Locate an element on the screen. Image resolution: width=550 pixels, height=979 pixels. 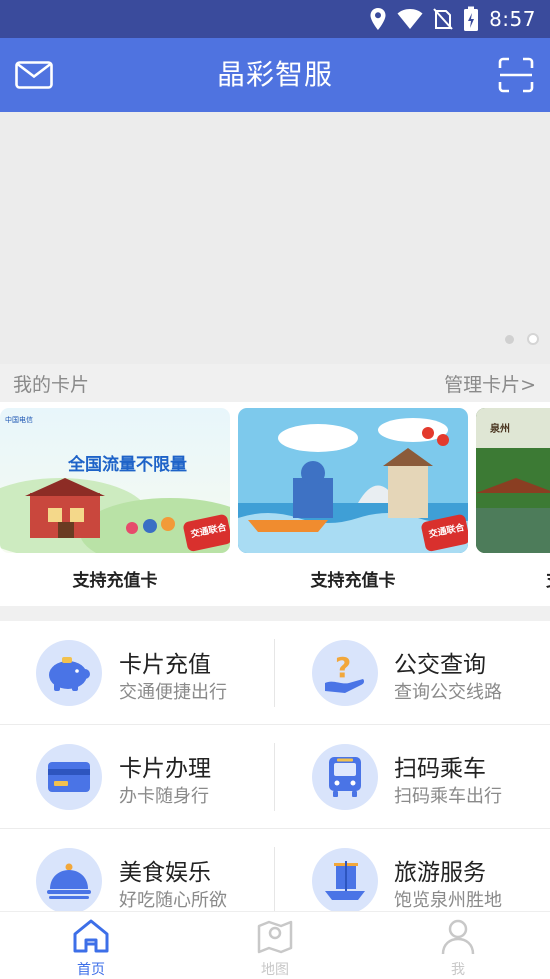
card-item: 交通联合 支持充值卡 is located at coordinates (353, 499).